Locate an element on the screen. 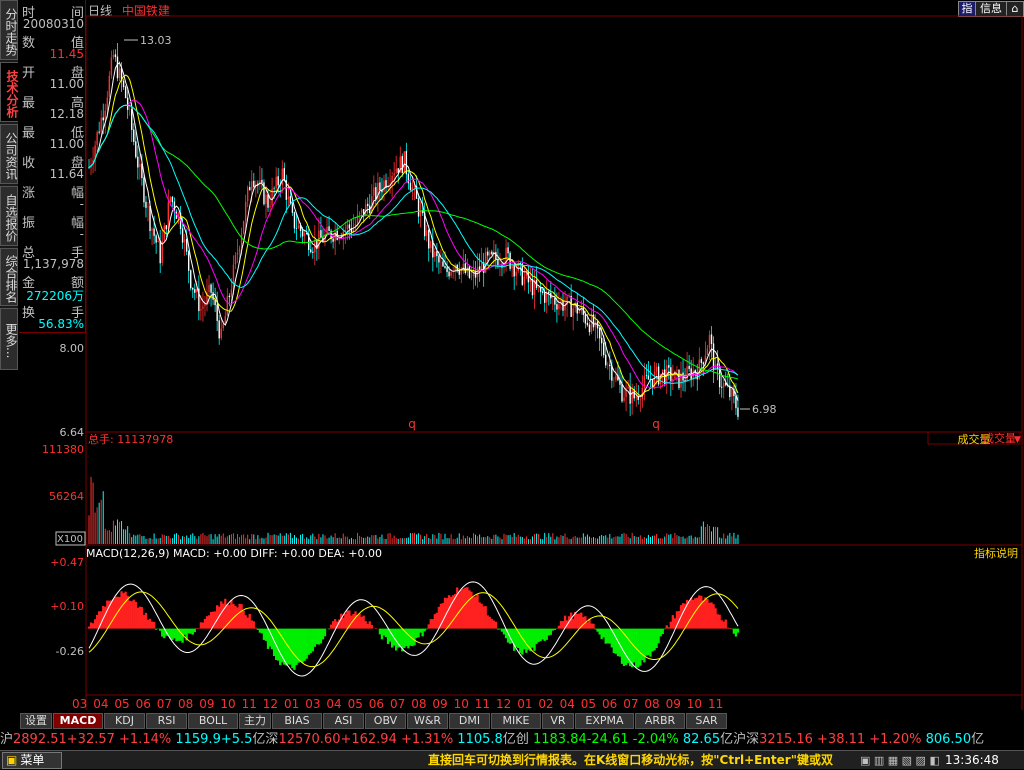  low-label: 6.98 is located at coordinates (764, 409).